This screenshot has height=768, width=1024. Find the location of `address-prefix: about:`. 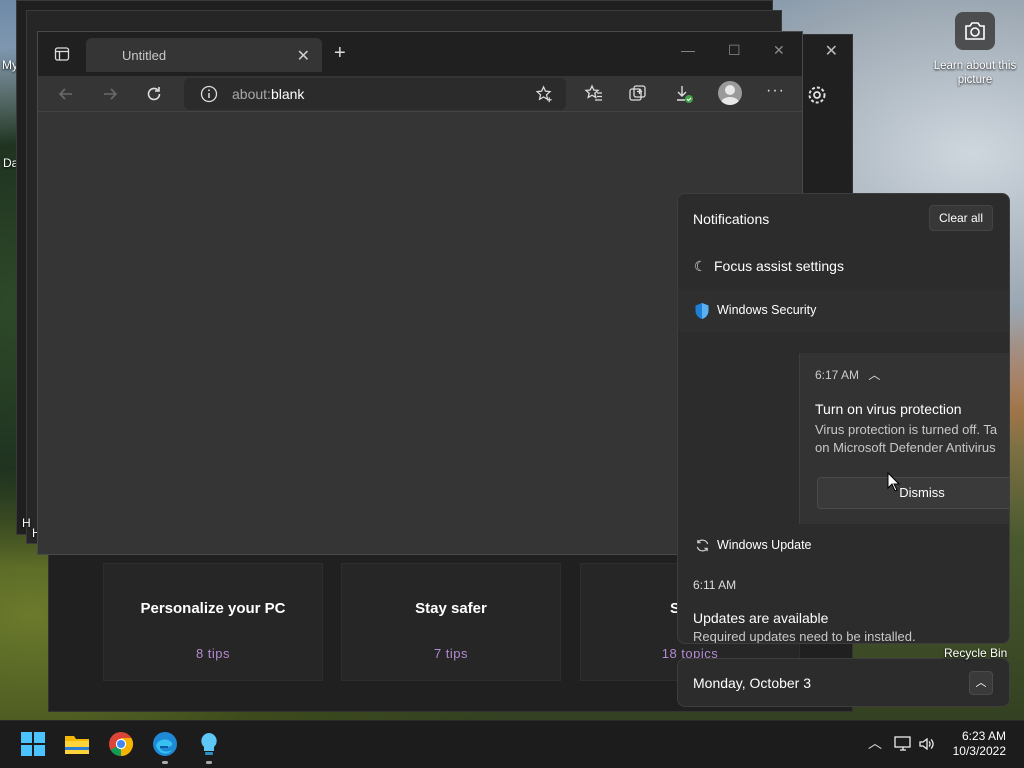

address-prefix: about: is located at coordinates (251, 94).